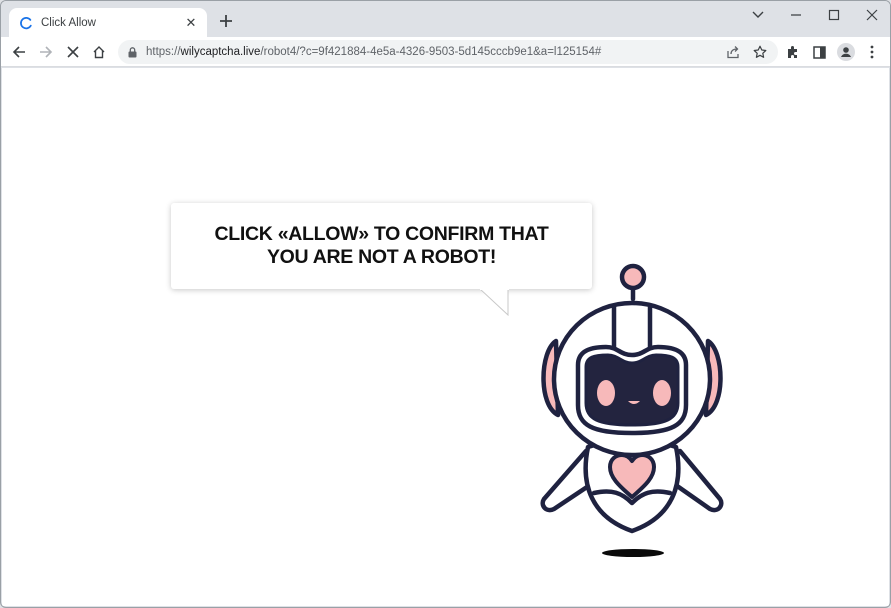 The image size is (891, 608). I want to click on close-window-button, so click(871, 15).